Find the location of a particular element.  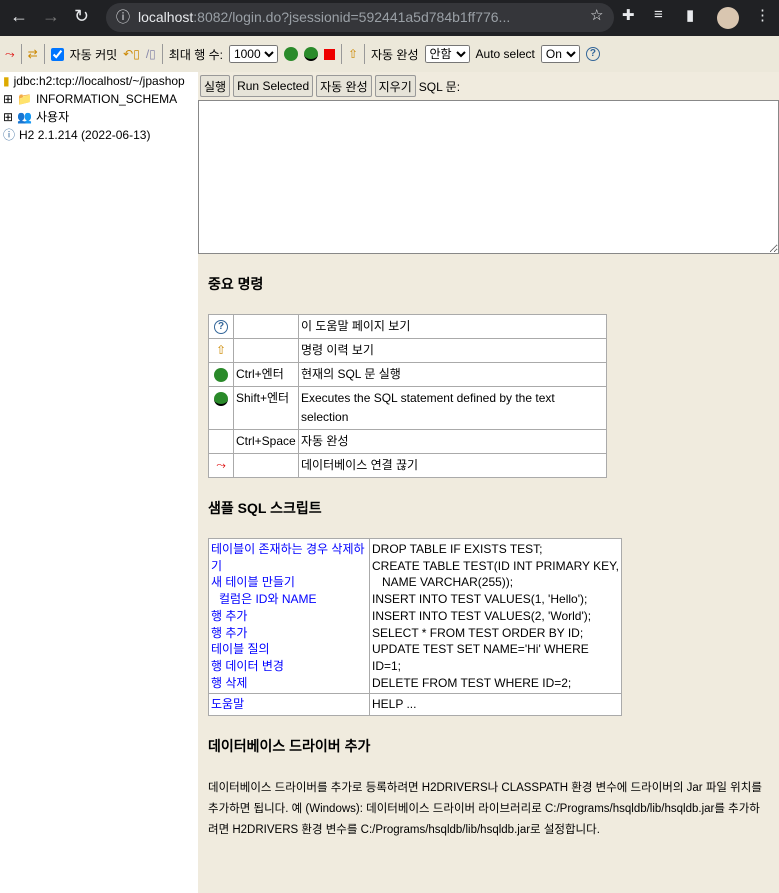

sample-sql-line: NAME VARCHAR(255)); is located at coordinates (448, 582).